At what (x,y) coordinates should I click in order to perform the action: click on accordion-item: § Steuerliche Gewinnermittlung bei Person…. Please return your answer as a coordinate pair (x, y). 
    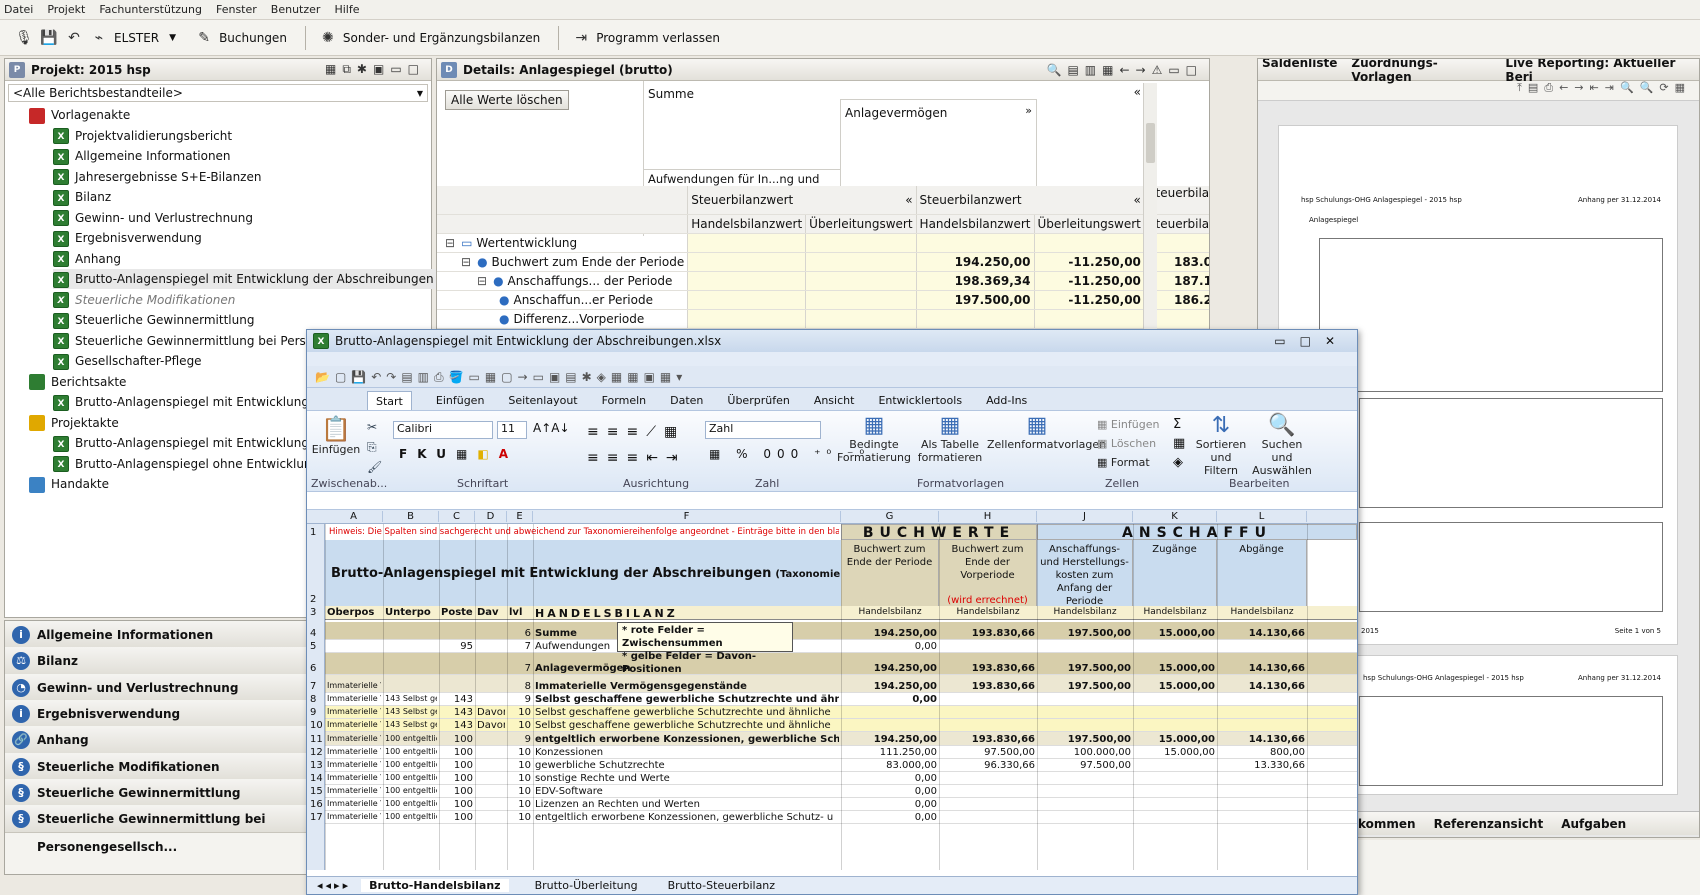
    Looking at the image, I should click on (157, 829).